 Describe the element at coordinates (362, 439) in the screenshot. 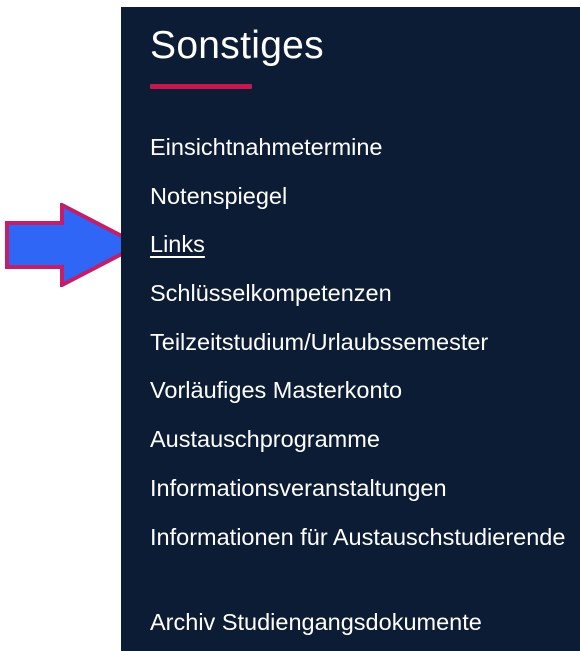

I see `sidebar-link-austauschprogramme: Austauschprogramme` at that location.